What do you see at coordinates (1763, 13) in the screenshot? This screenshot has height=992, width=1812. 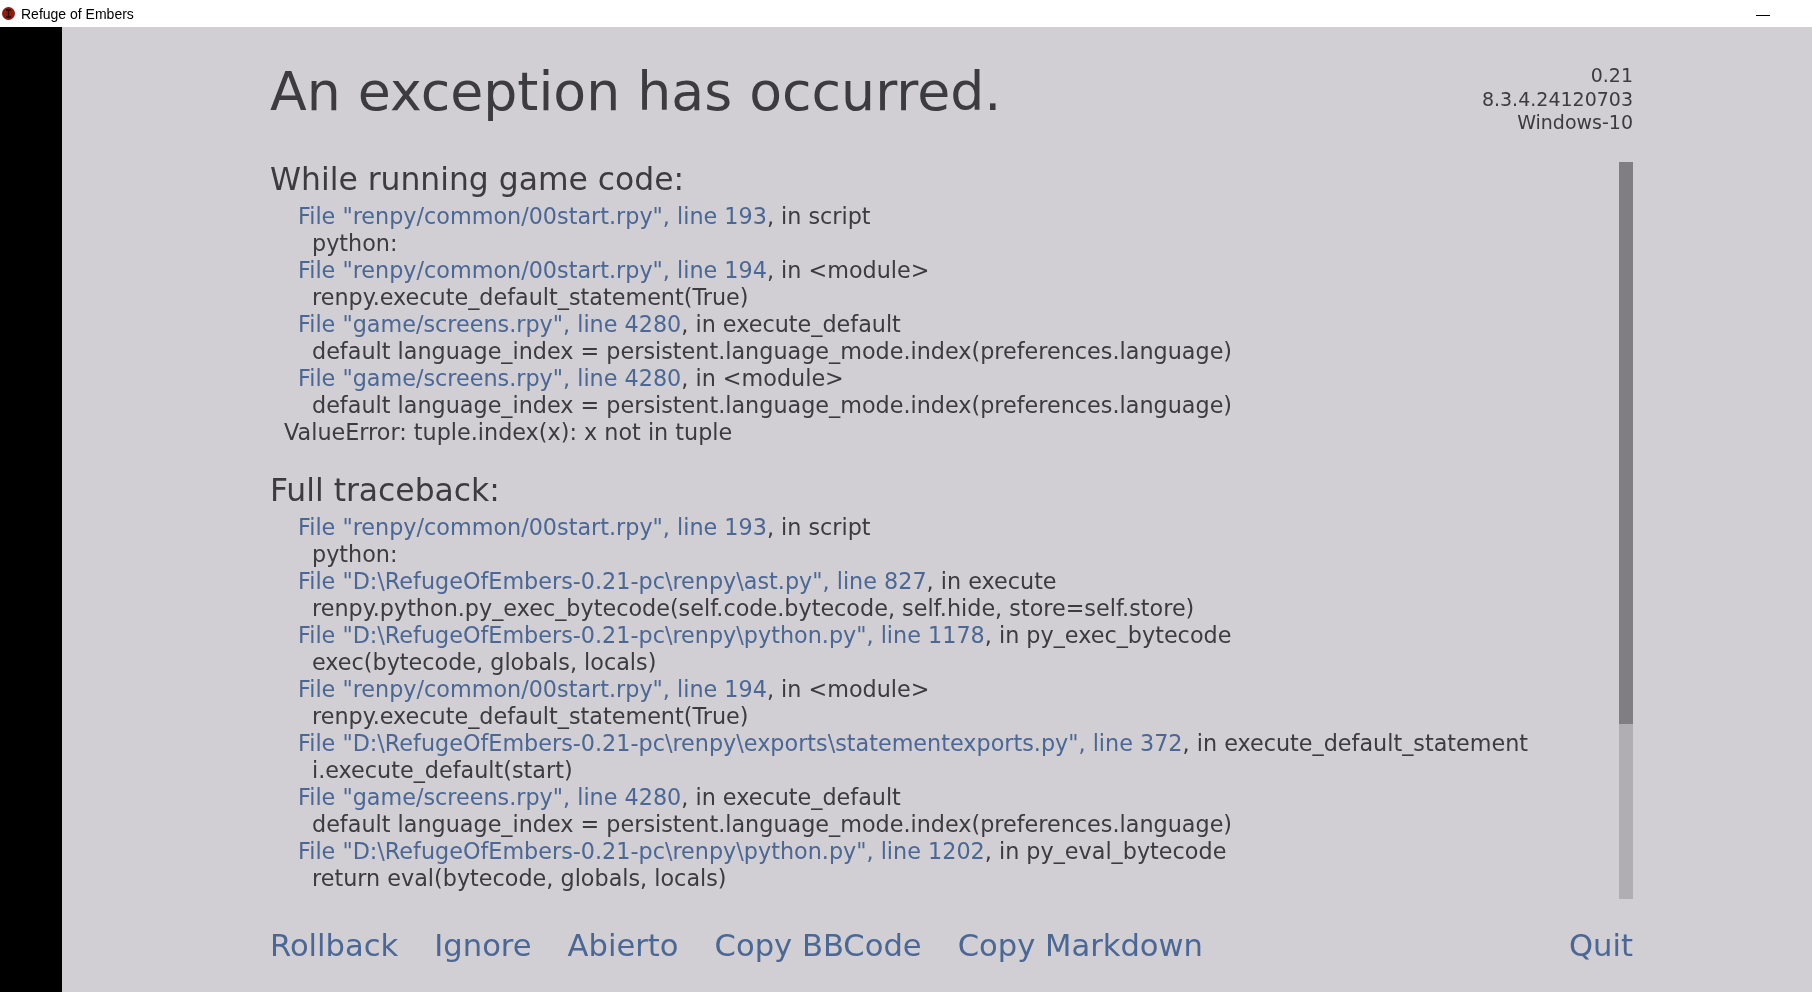 I see `minimize-button: —` at bounding box center [1763, 13].